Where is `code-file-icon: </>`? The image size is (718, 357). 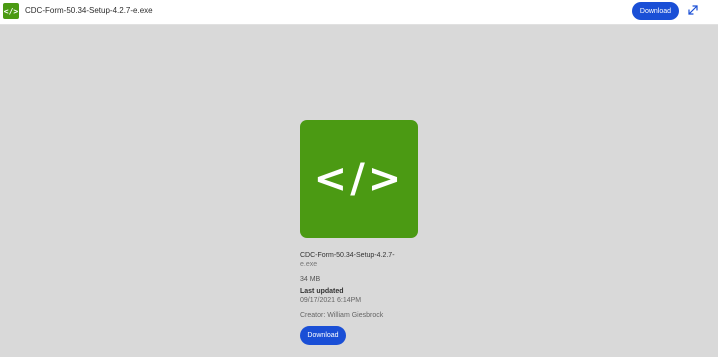
code-file-icon: </> is located at coordinates (11, 11).